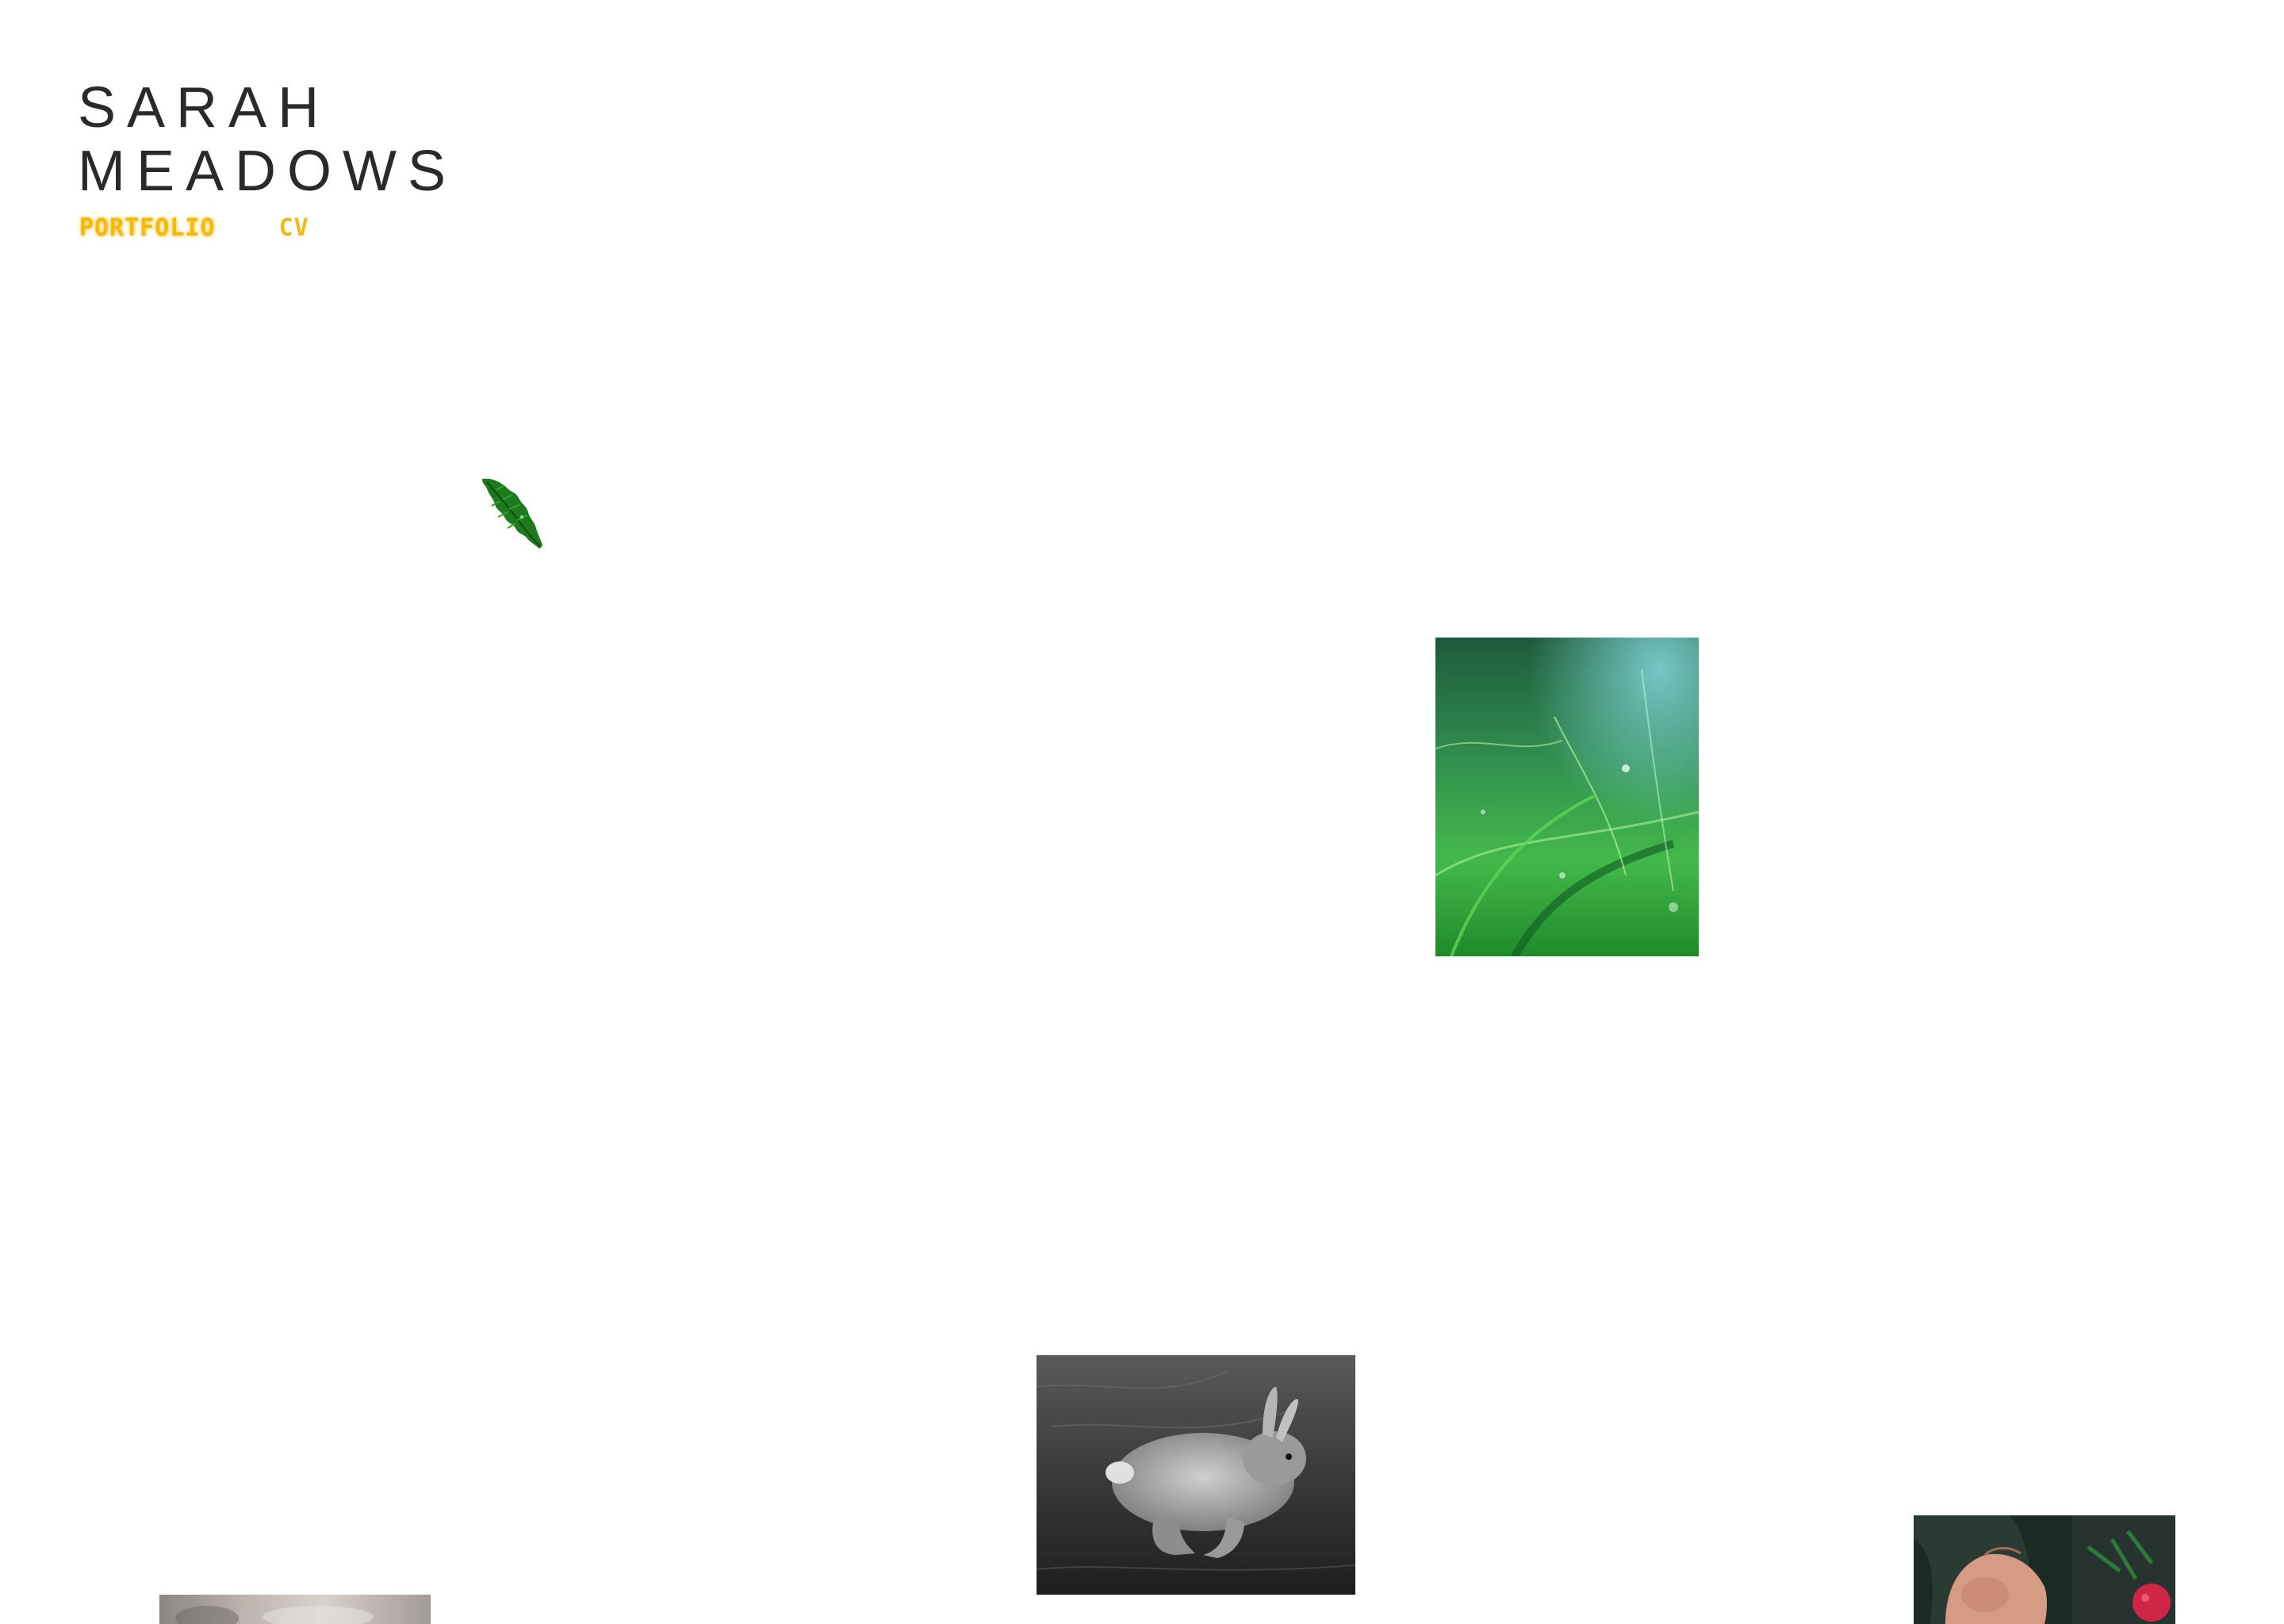 The height and width of the screenshot is (1624, 2284). I want to click on site-title-line2: MEADOWS, so click(268, 171).